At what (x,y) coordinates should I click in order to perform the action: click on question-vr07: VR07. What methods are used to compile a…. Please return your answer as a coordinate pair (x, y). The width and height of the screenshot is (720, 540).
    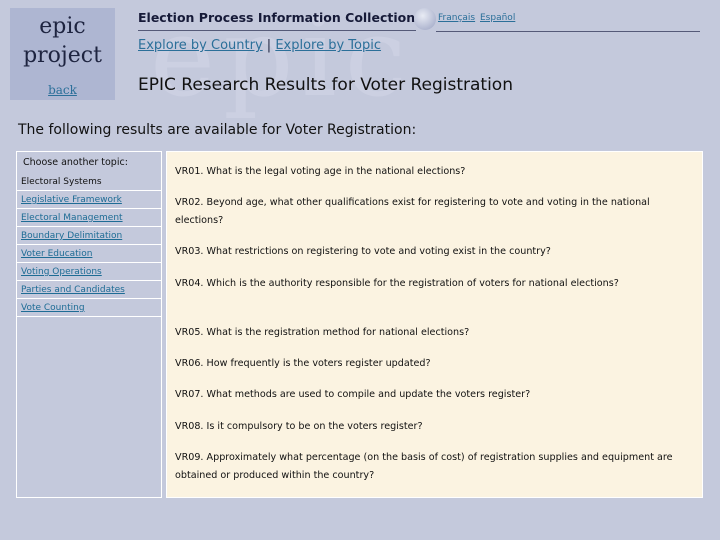
    Looking at the image, I should click on (435, 395).